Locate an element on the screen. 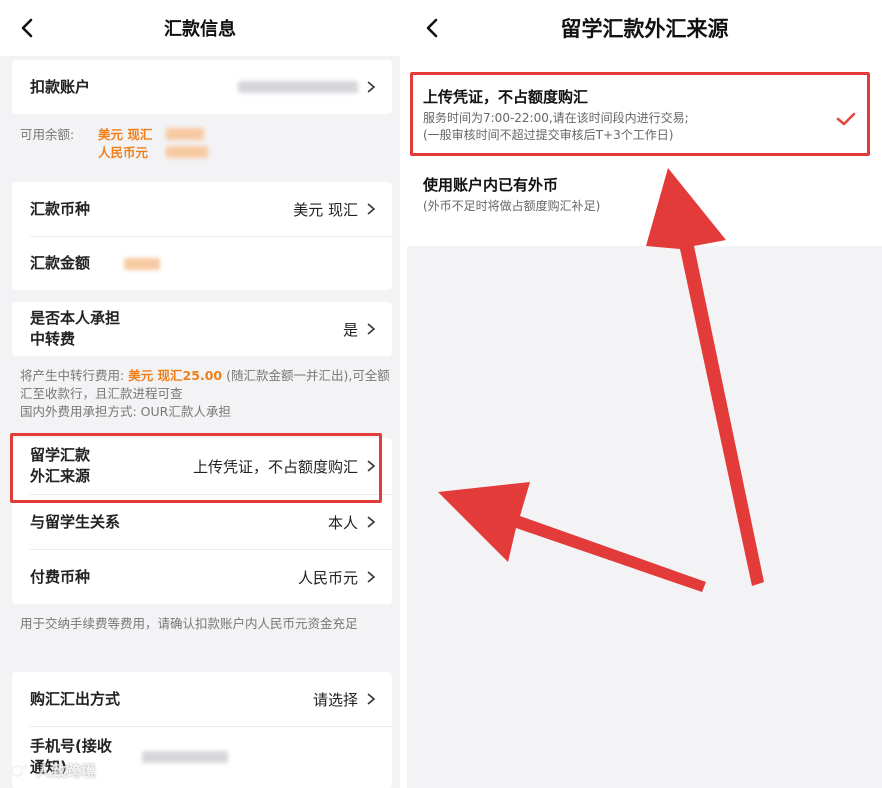  remit-currency-value-wrap: 美元 现汇 is located at coordinates (335, 209).